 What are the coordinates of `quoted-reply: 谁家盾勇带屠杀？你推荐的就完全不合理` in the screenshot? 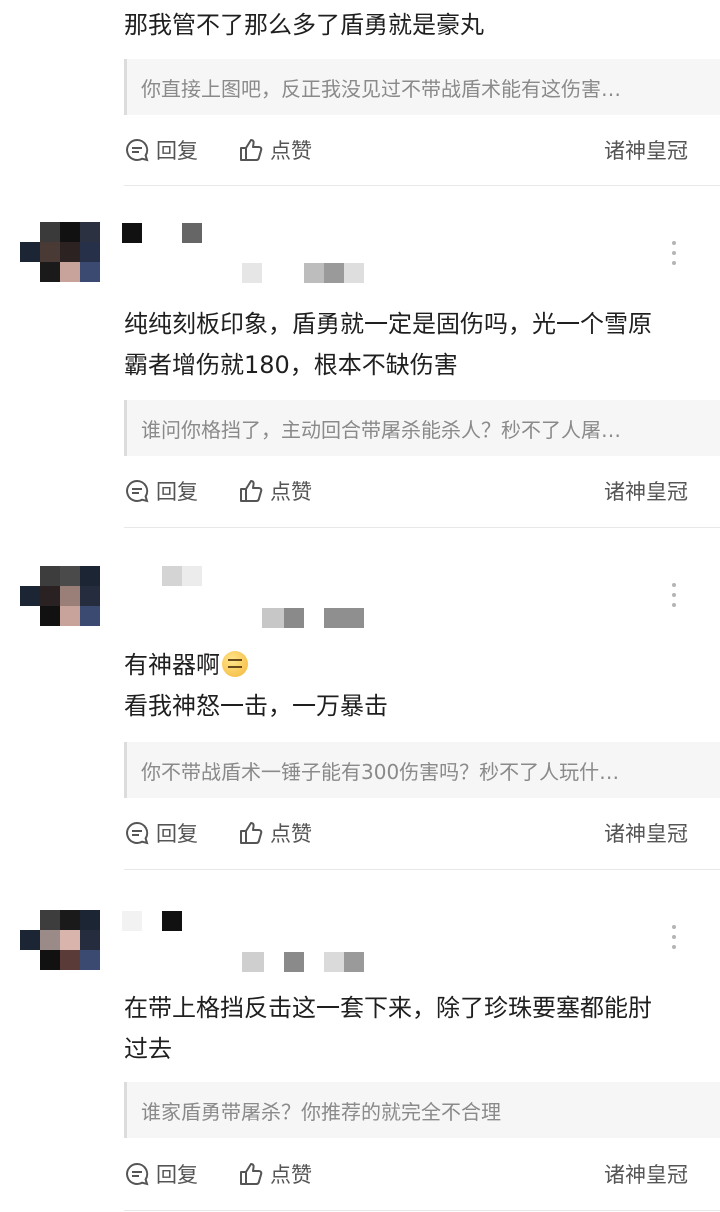 It's located at (422, 1110).